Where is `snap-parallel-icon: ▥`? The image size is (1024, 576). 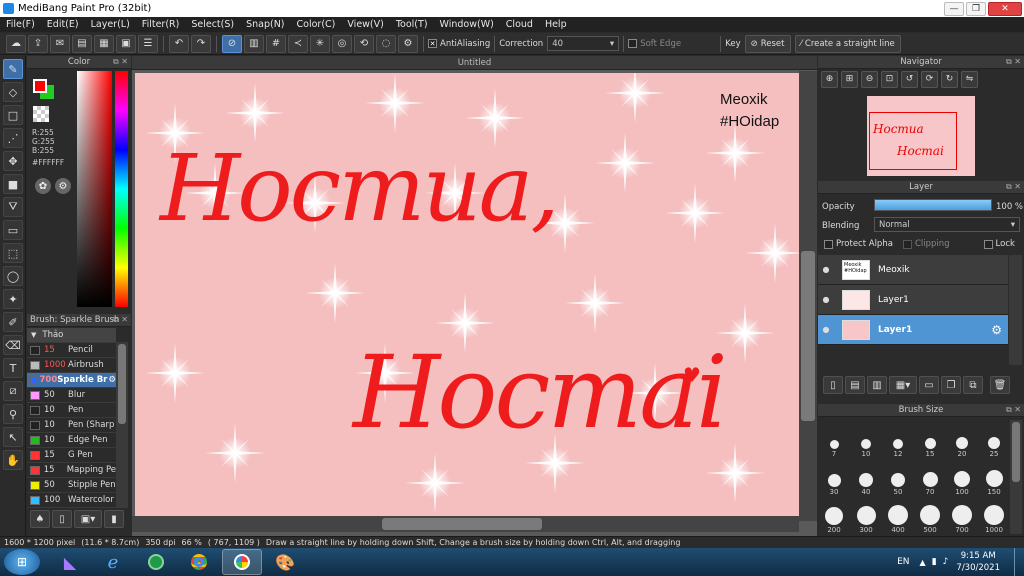 snap-parallel-icon: ▥ is located at coordinates (254, 43).